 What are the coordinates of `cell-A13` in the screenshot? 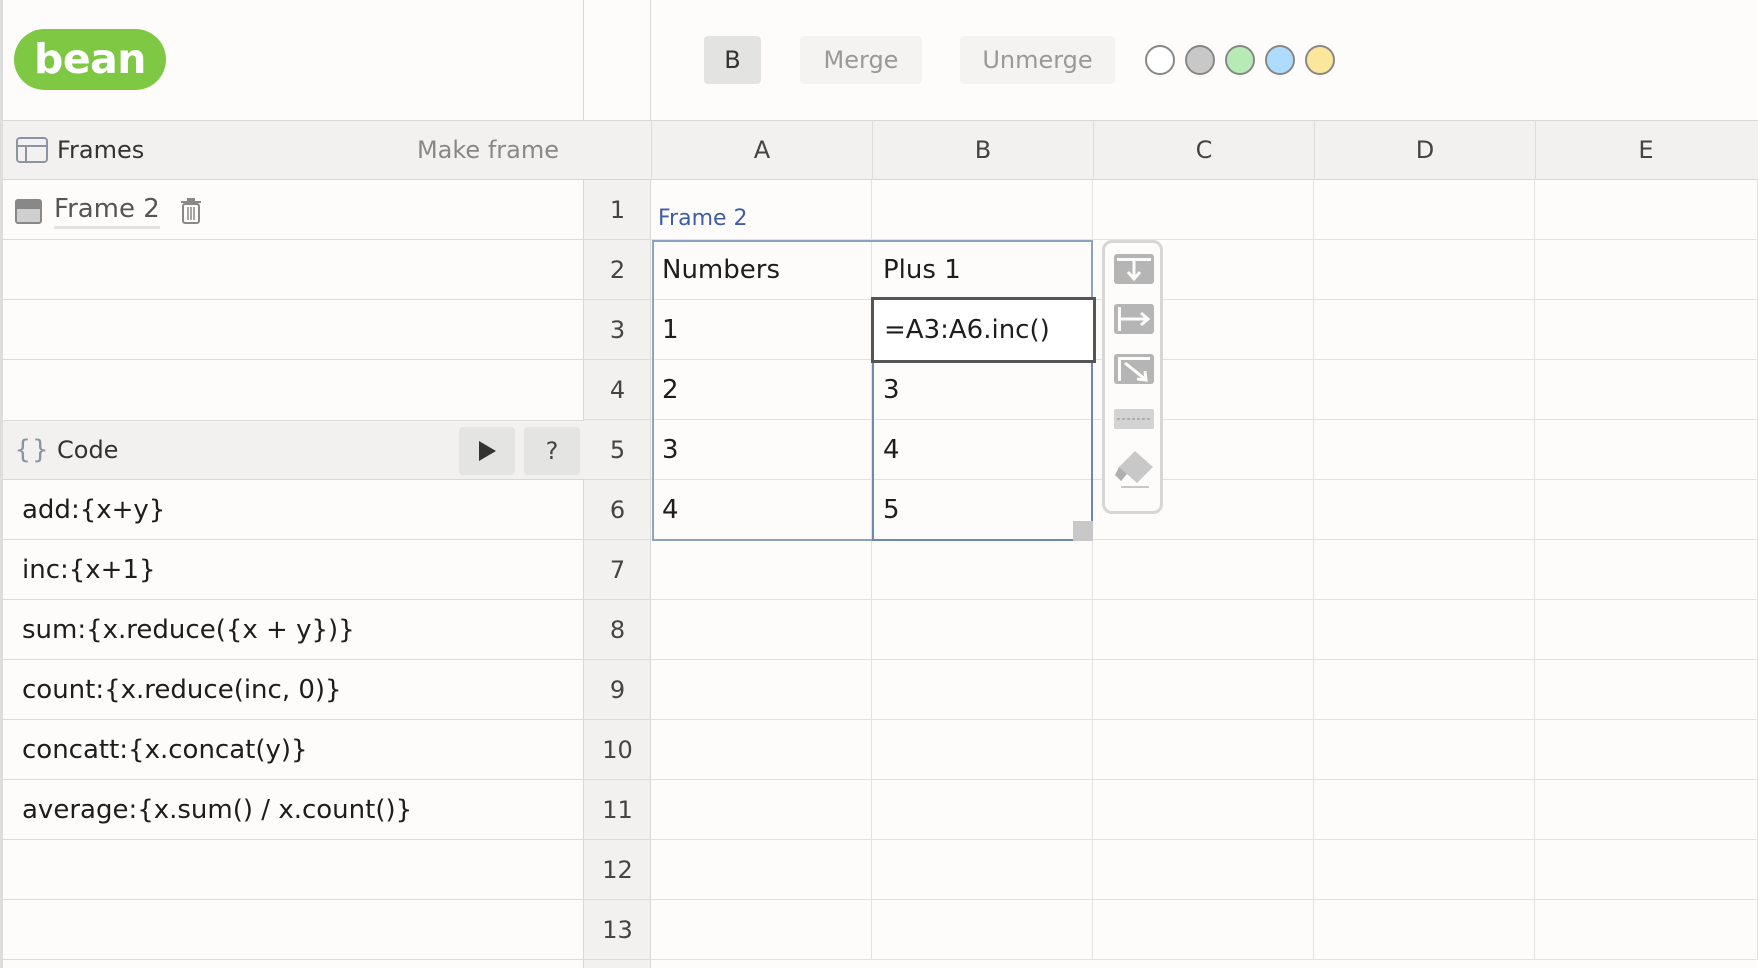 It's located at (761, 930).